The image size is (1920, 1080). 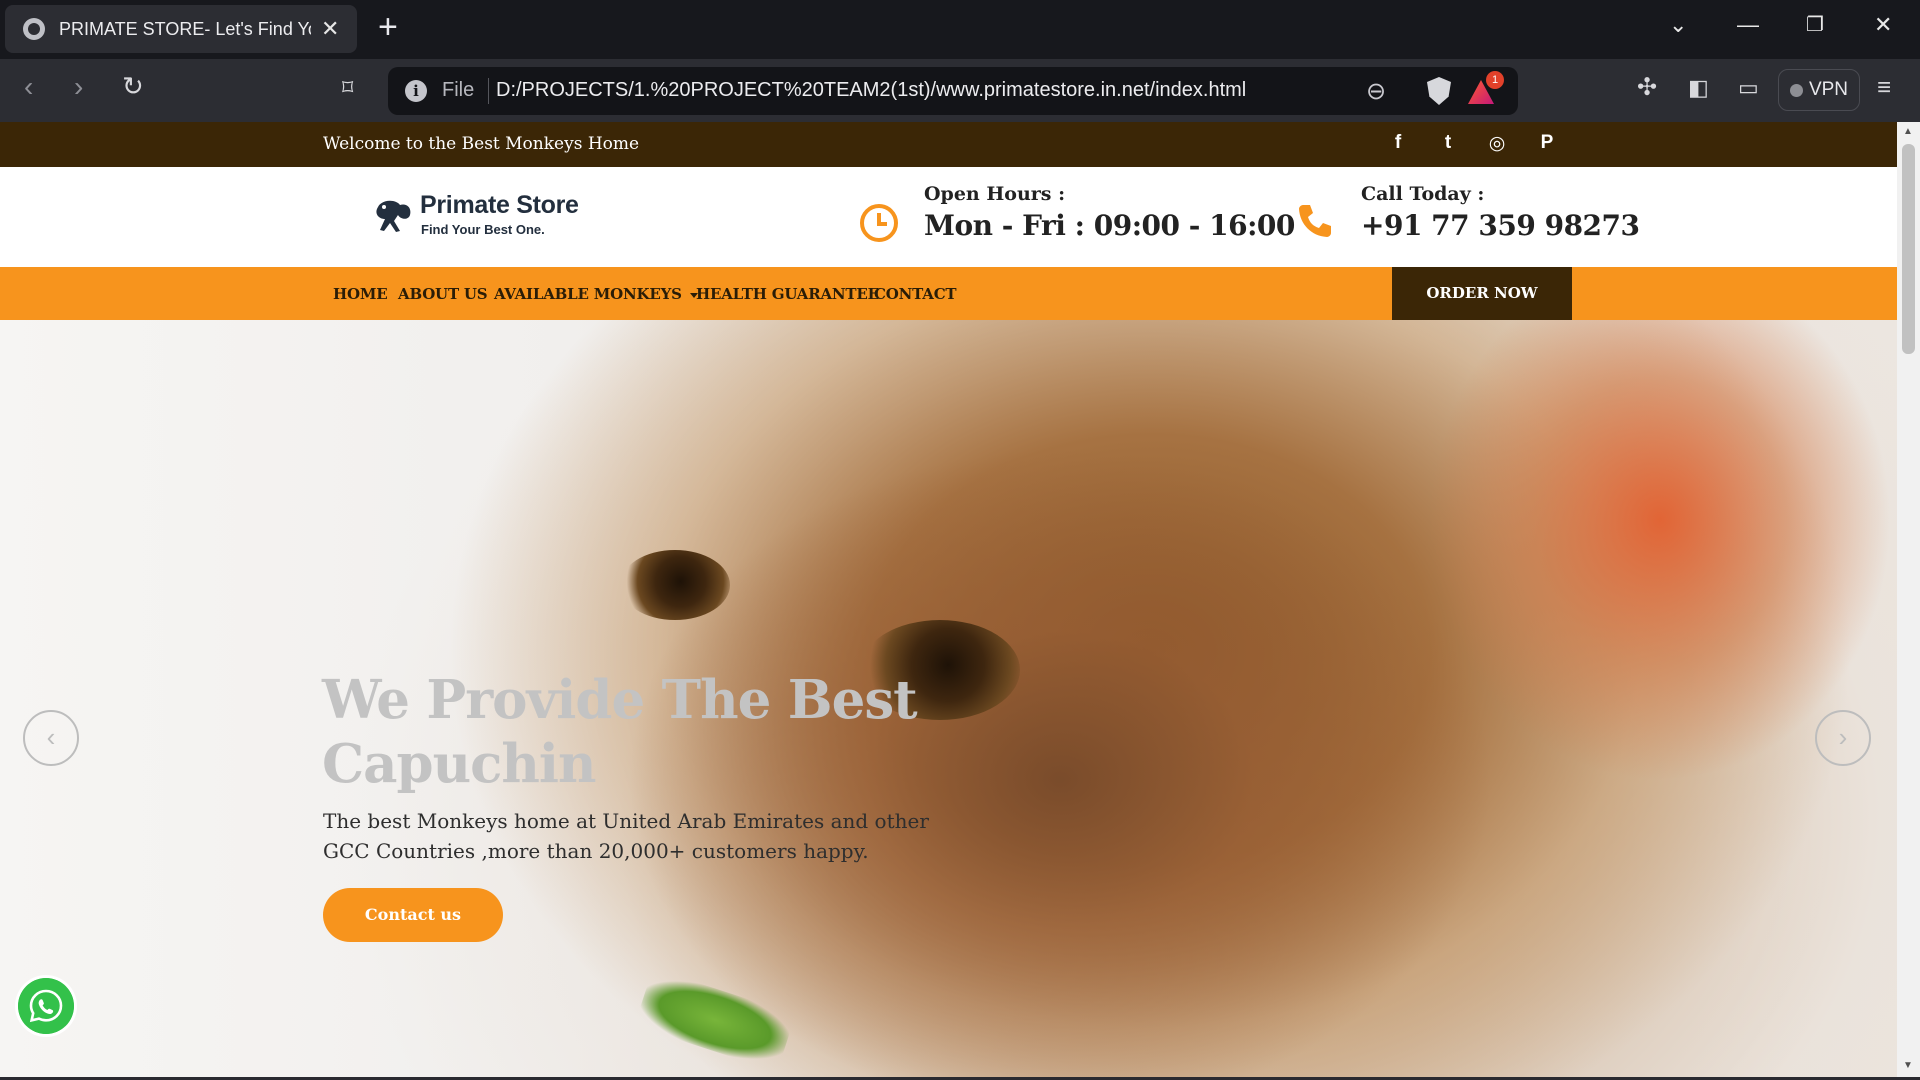 What do you see at coordinates (185, 28) in the screenshot?
I see `tab-title: PRIMATE STORE- Let's Find Your` at bounding box center [185, 28].